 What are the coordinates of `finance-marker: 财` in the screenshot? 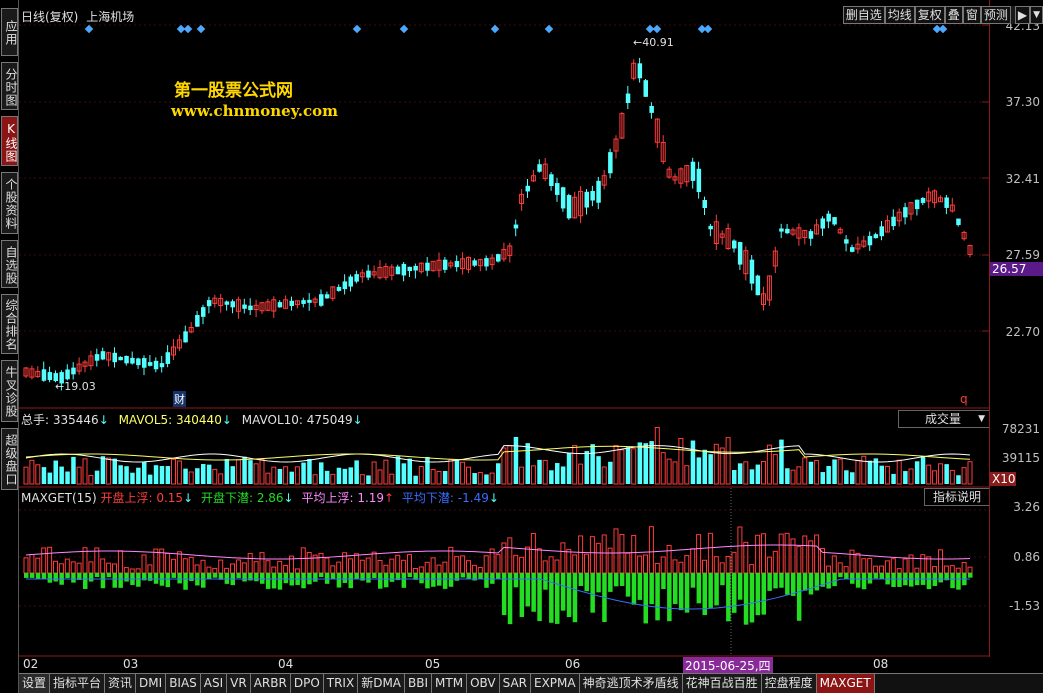 It's located at (179, 399).